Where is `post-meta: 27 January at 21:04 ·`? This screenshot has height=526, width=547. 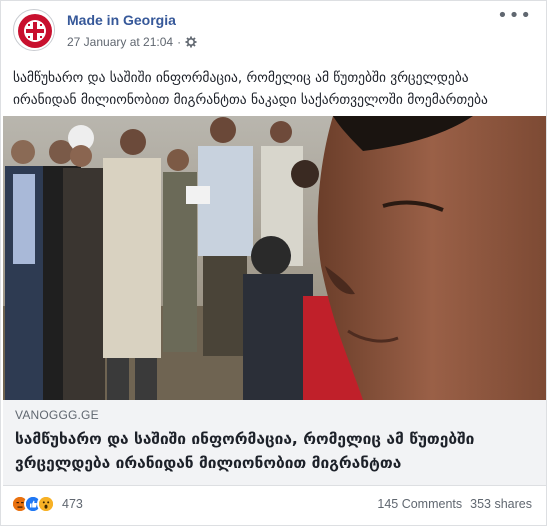
post-meta: 27 January at 21:04 · is located at coordinates (132, 42).